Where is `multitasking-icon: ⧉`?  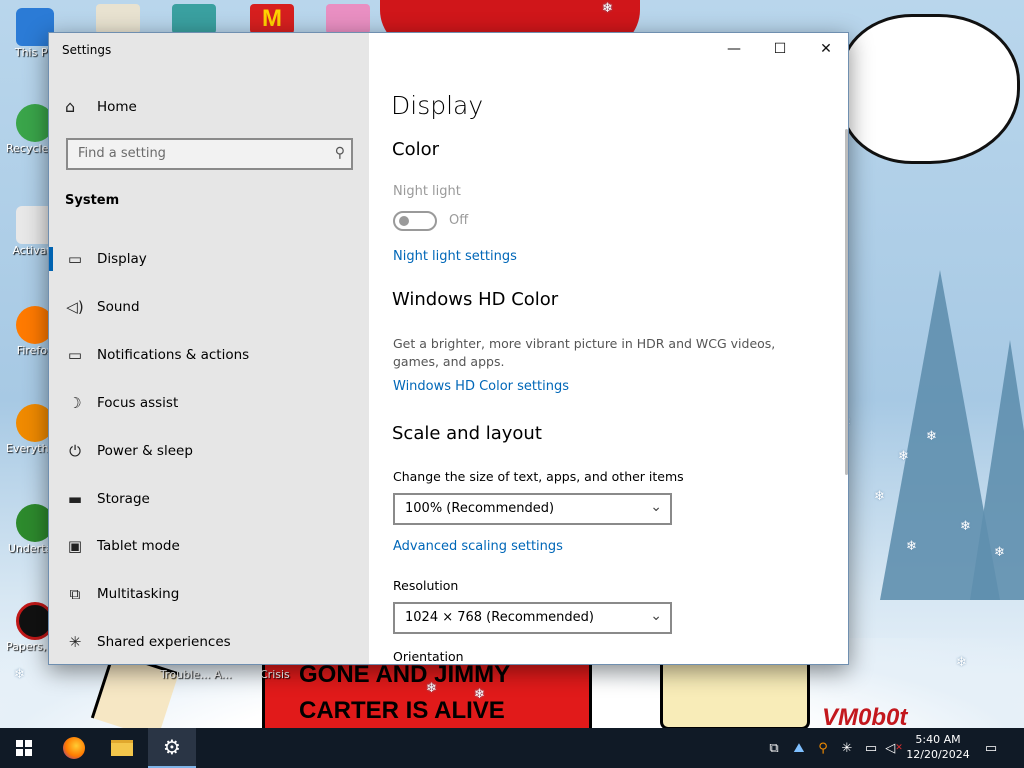
multitasking-icon: ⧉ is located at coordinates (75, 594).